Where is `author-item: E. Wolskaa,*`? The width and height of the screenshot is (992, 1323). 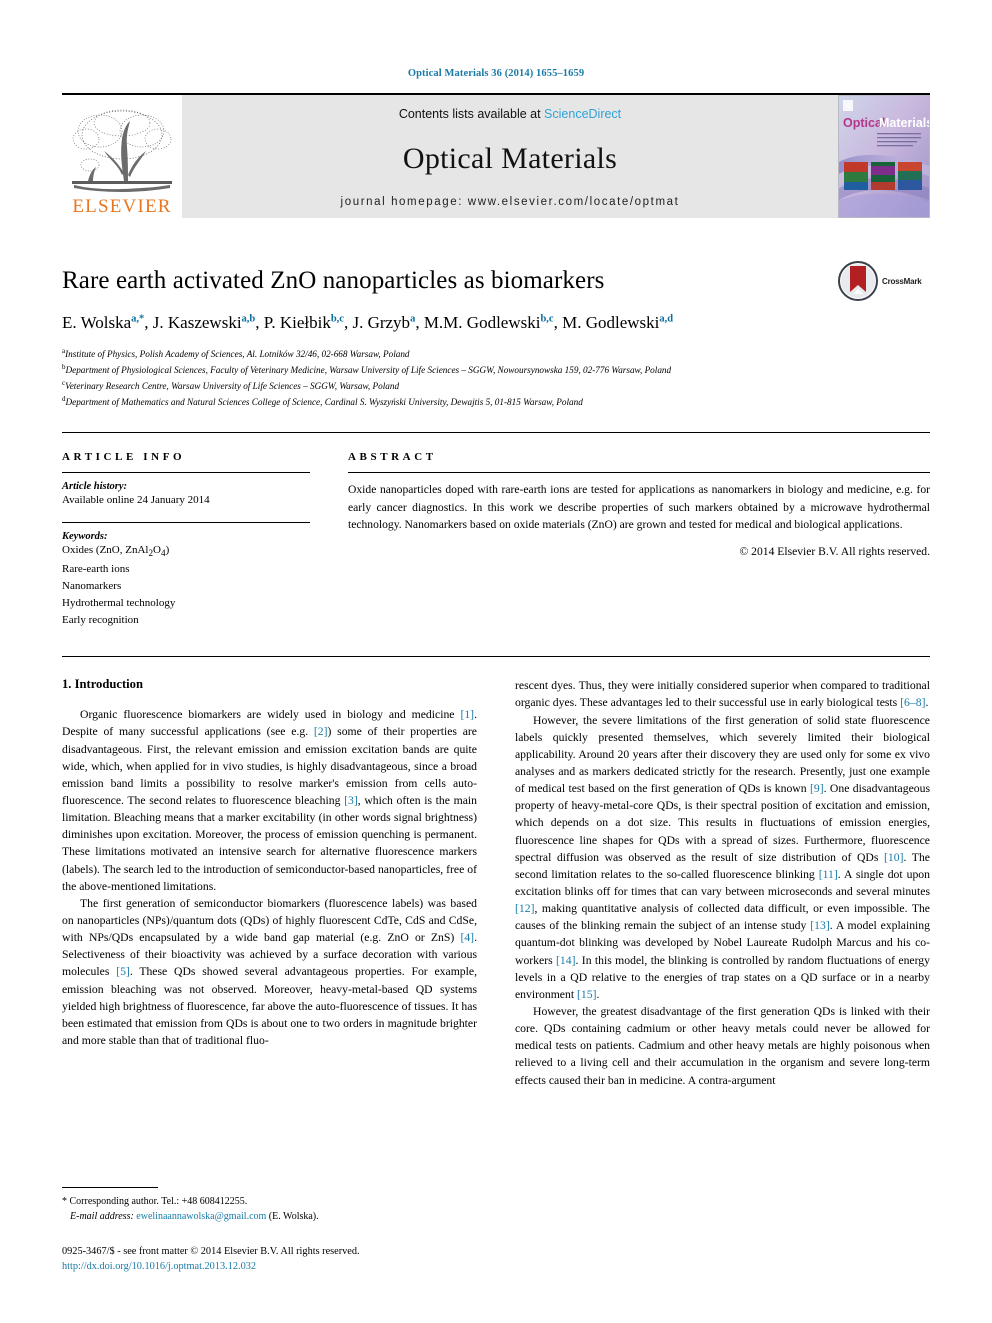
author-item: E. Wolskaa,* is located at coordinates (103, 322).